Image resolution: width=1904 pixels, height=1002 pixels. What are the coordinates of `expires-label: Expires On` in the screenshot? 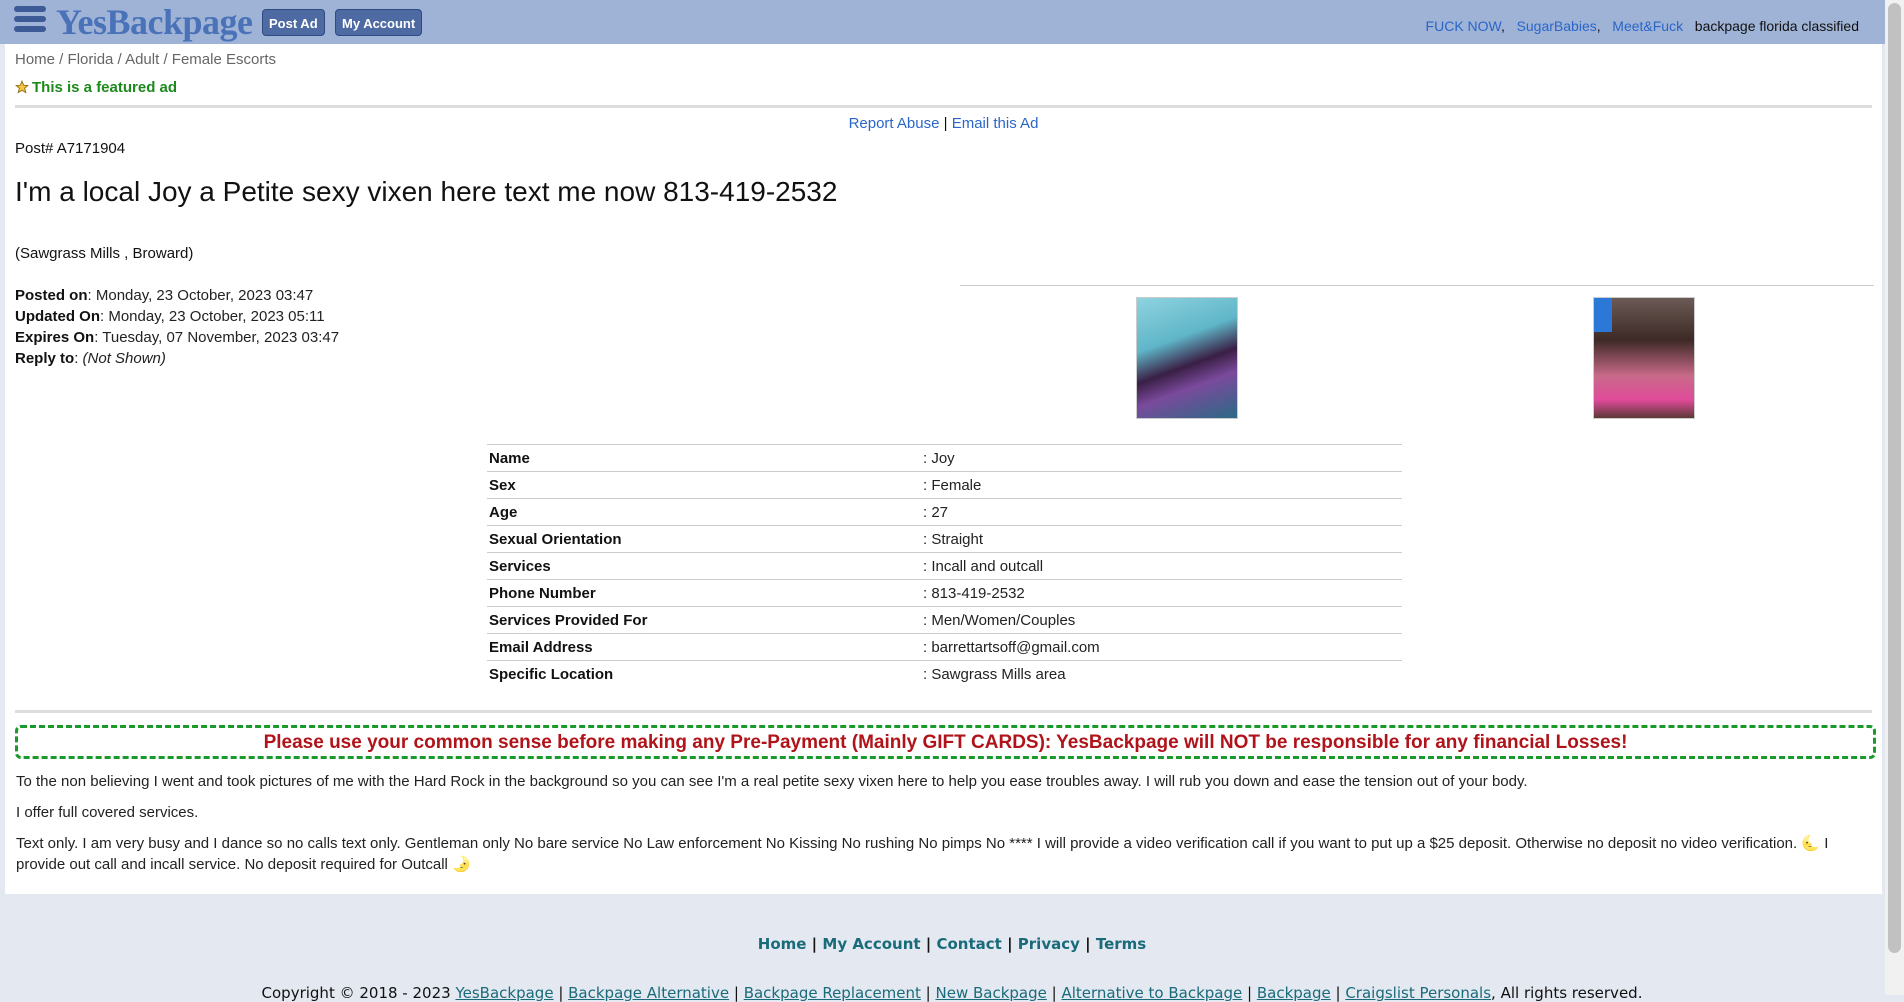 It's located at (55, 337).